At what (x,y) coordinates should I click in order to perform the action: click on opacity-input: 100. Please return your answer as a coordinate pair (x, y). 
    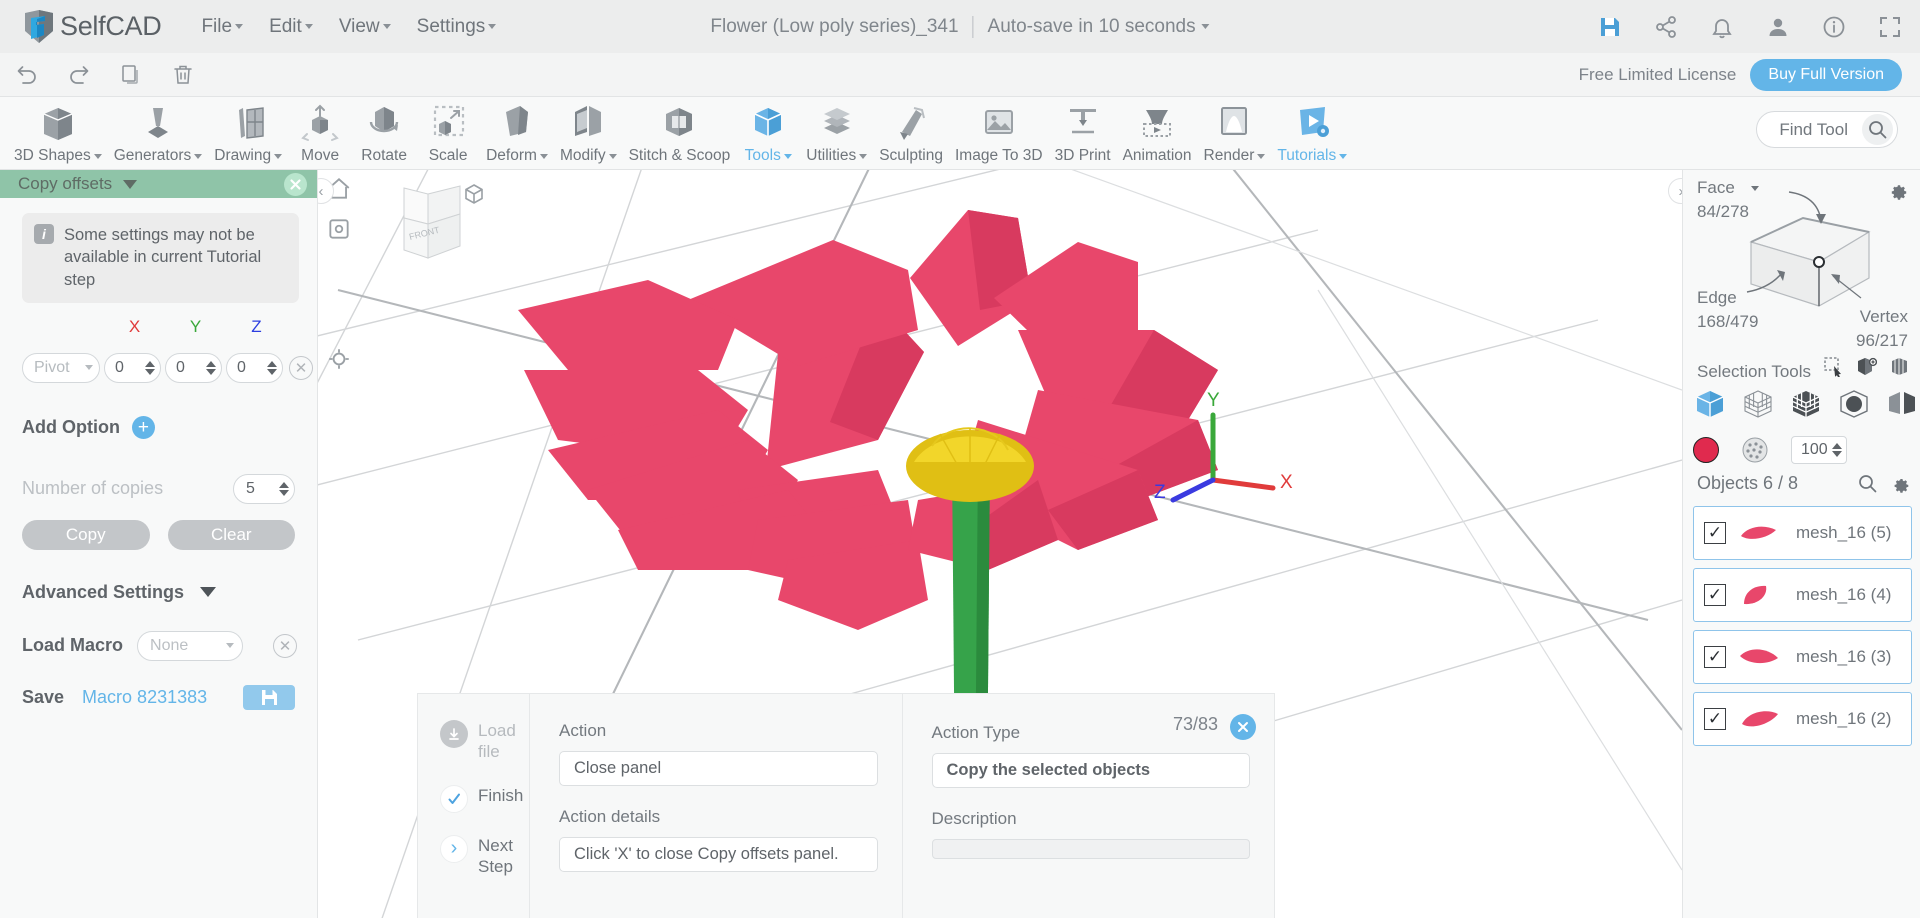
    Looking at the image, I should click on (1819, 450).